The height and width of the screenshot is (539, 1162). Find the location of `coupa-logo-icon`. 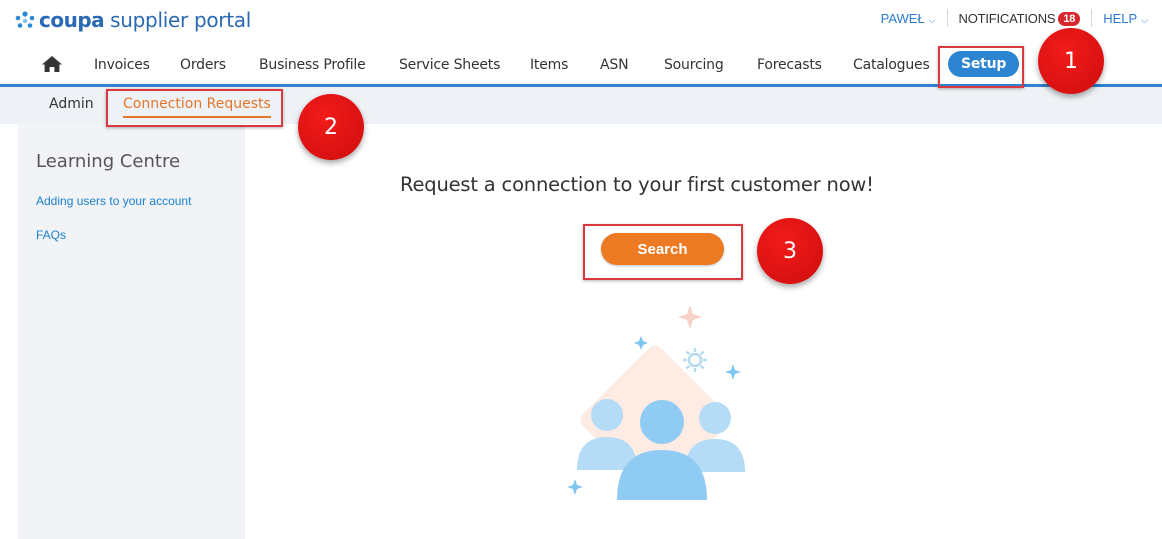

coupa-logo-icon is located at coordinates (25, 19).